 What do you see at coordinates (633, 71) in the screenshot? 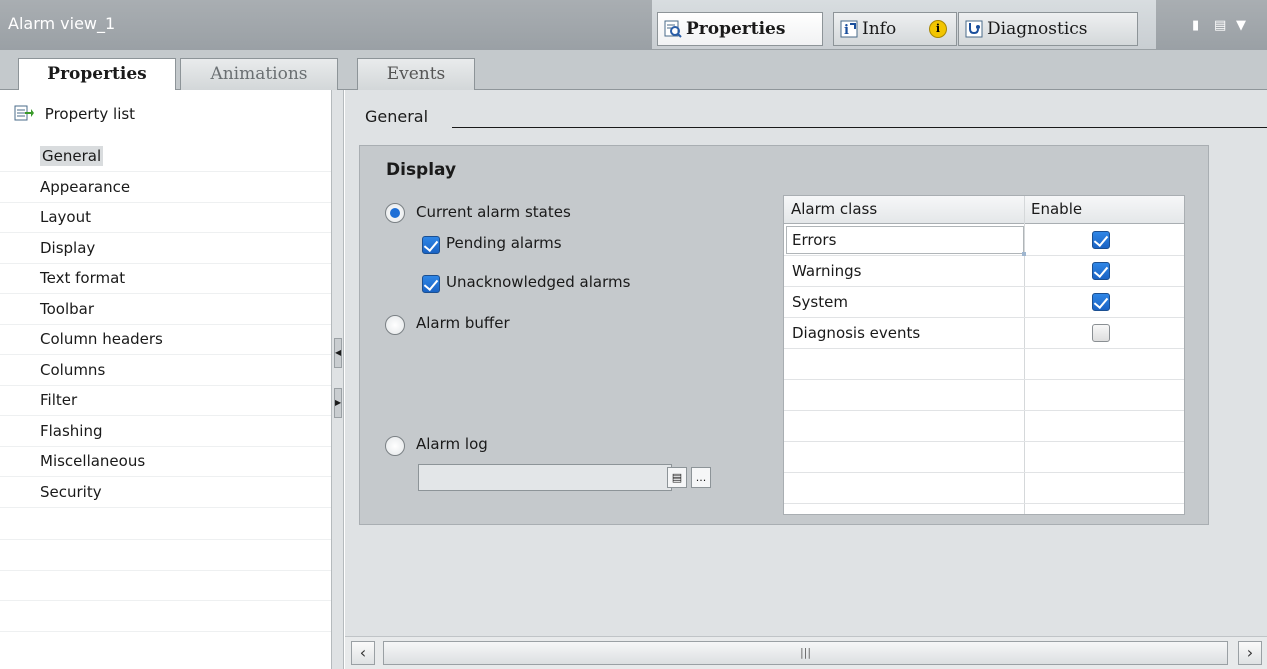
I see `inner-tab-bar: Properties Animations Events` at bounding box center [633, 71].